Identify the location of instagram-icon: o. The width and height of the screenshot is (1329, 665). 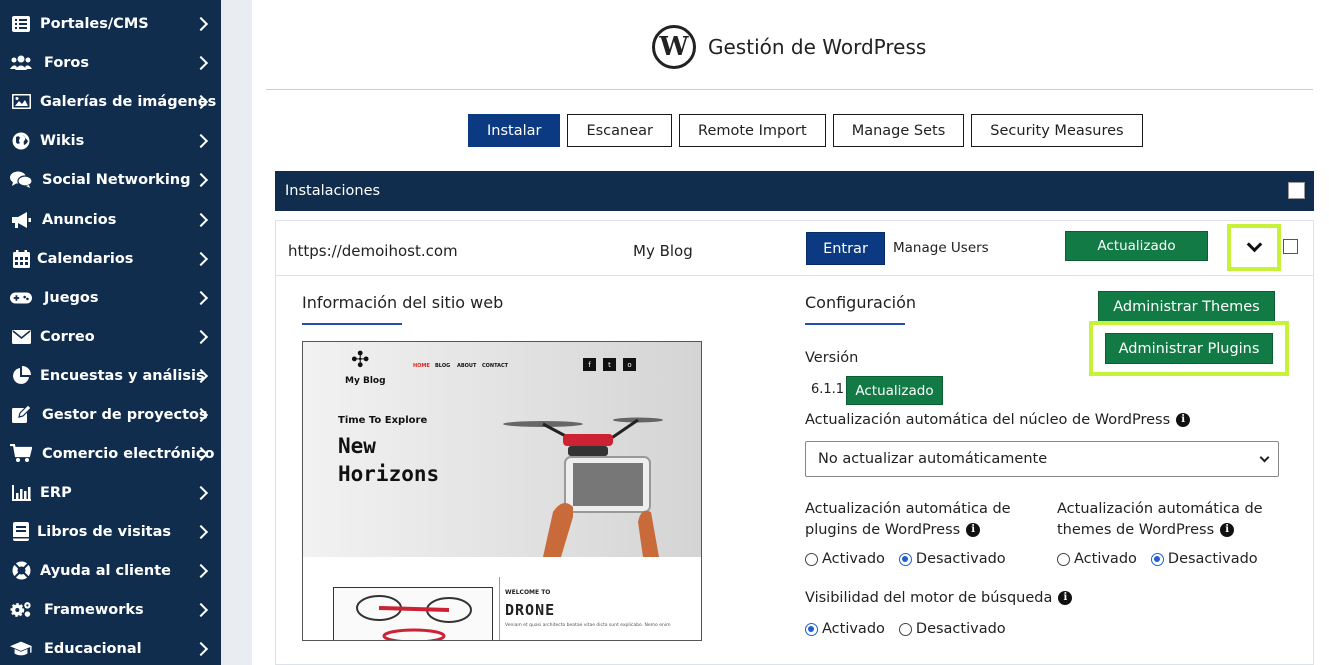
(629, 364).